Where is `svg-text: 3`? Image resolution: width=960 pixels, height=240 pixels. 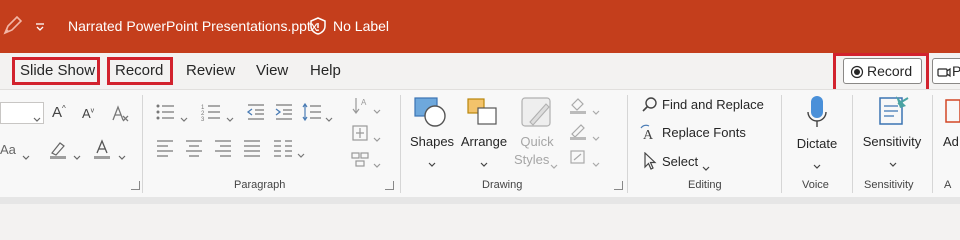
svg-text: 3 is located at coordinates (203, 119).